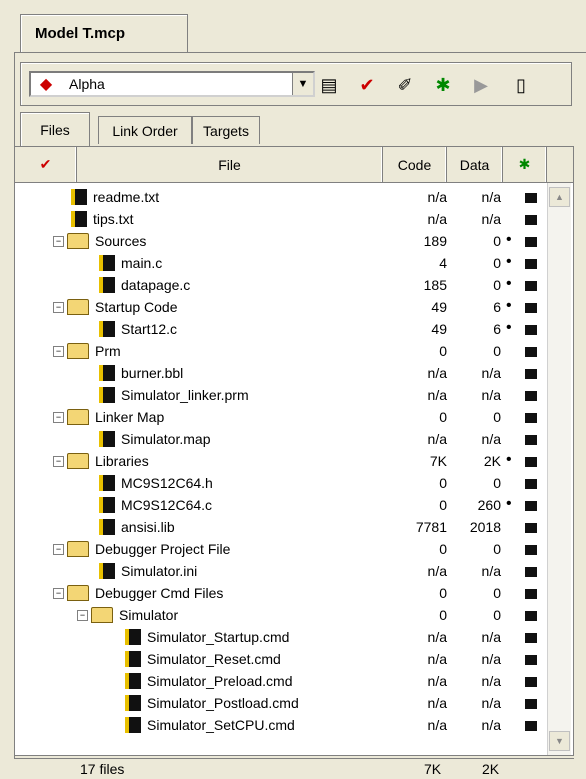 The image size is (586, 779). What do you see at coordinates (367, 85) in the screenshot?
I see `check-icon: ✔` at bounding box center [367, 85].